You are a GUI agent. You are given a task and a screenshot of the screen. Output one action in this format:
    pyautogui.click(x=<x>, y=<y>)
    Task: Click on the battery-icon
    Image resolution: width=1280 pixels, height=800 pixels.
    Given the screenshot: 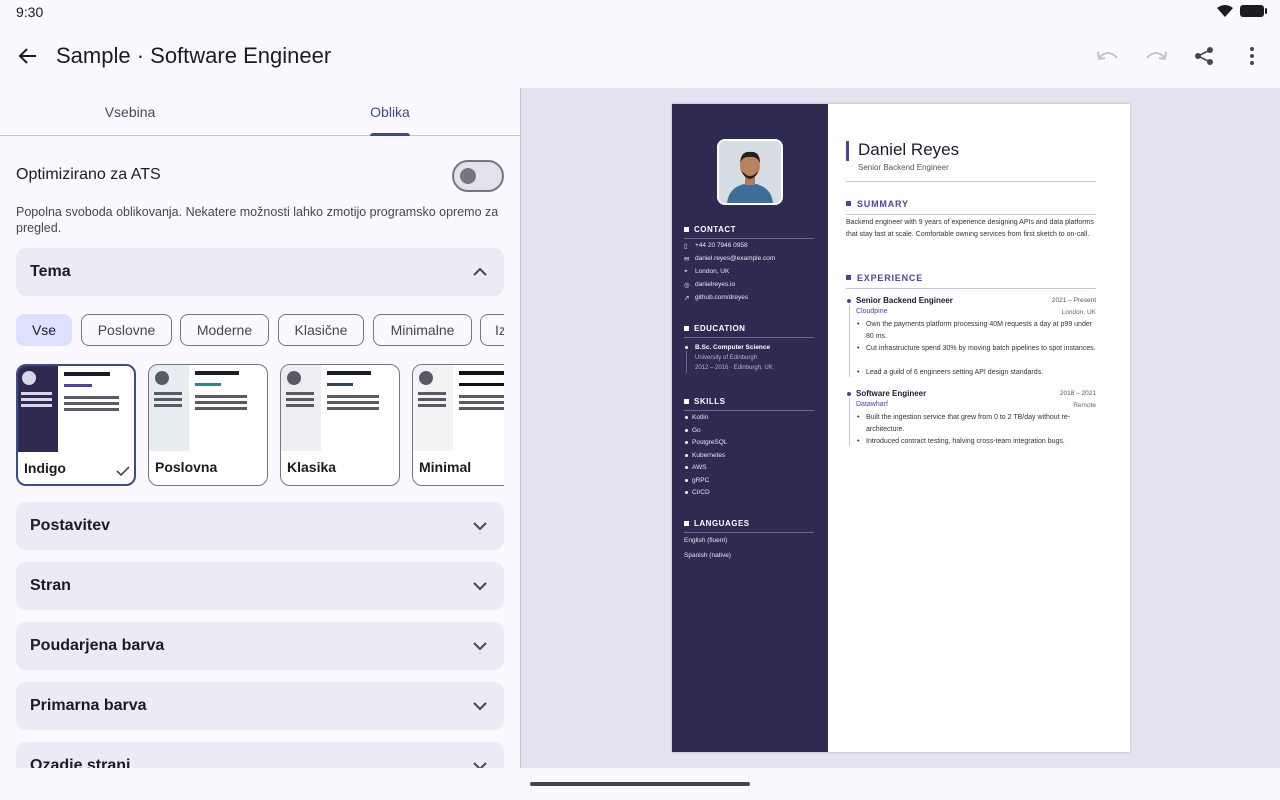 What is the action you would take?
    pyautogui.click(x=1253, y=11)
    